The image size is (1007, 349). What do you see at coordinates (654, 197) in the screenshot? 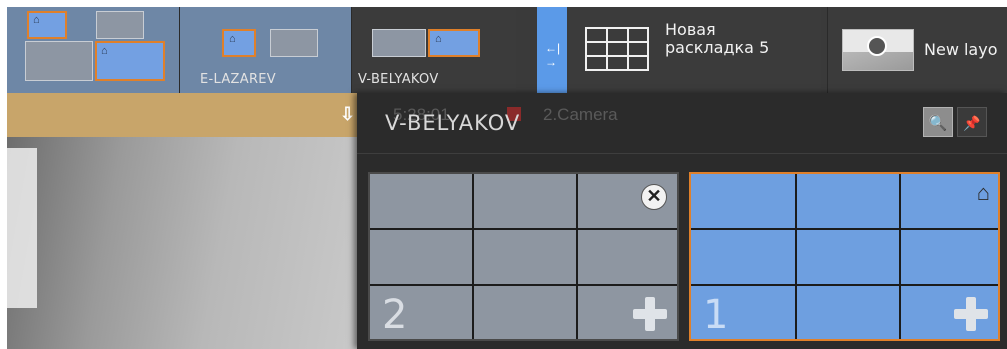
I see `close-icon: ✕` at bounding box center [654, 197].